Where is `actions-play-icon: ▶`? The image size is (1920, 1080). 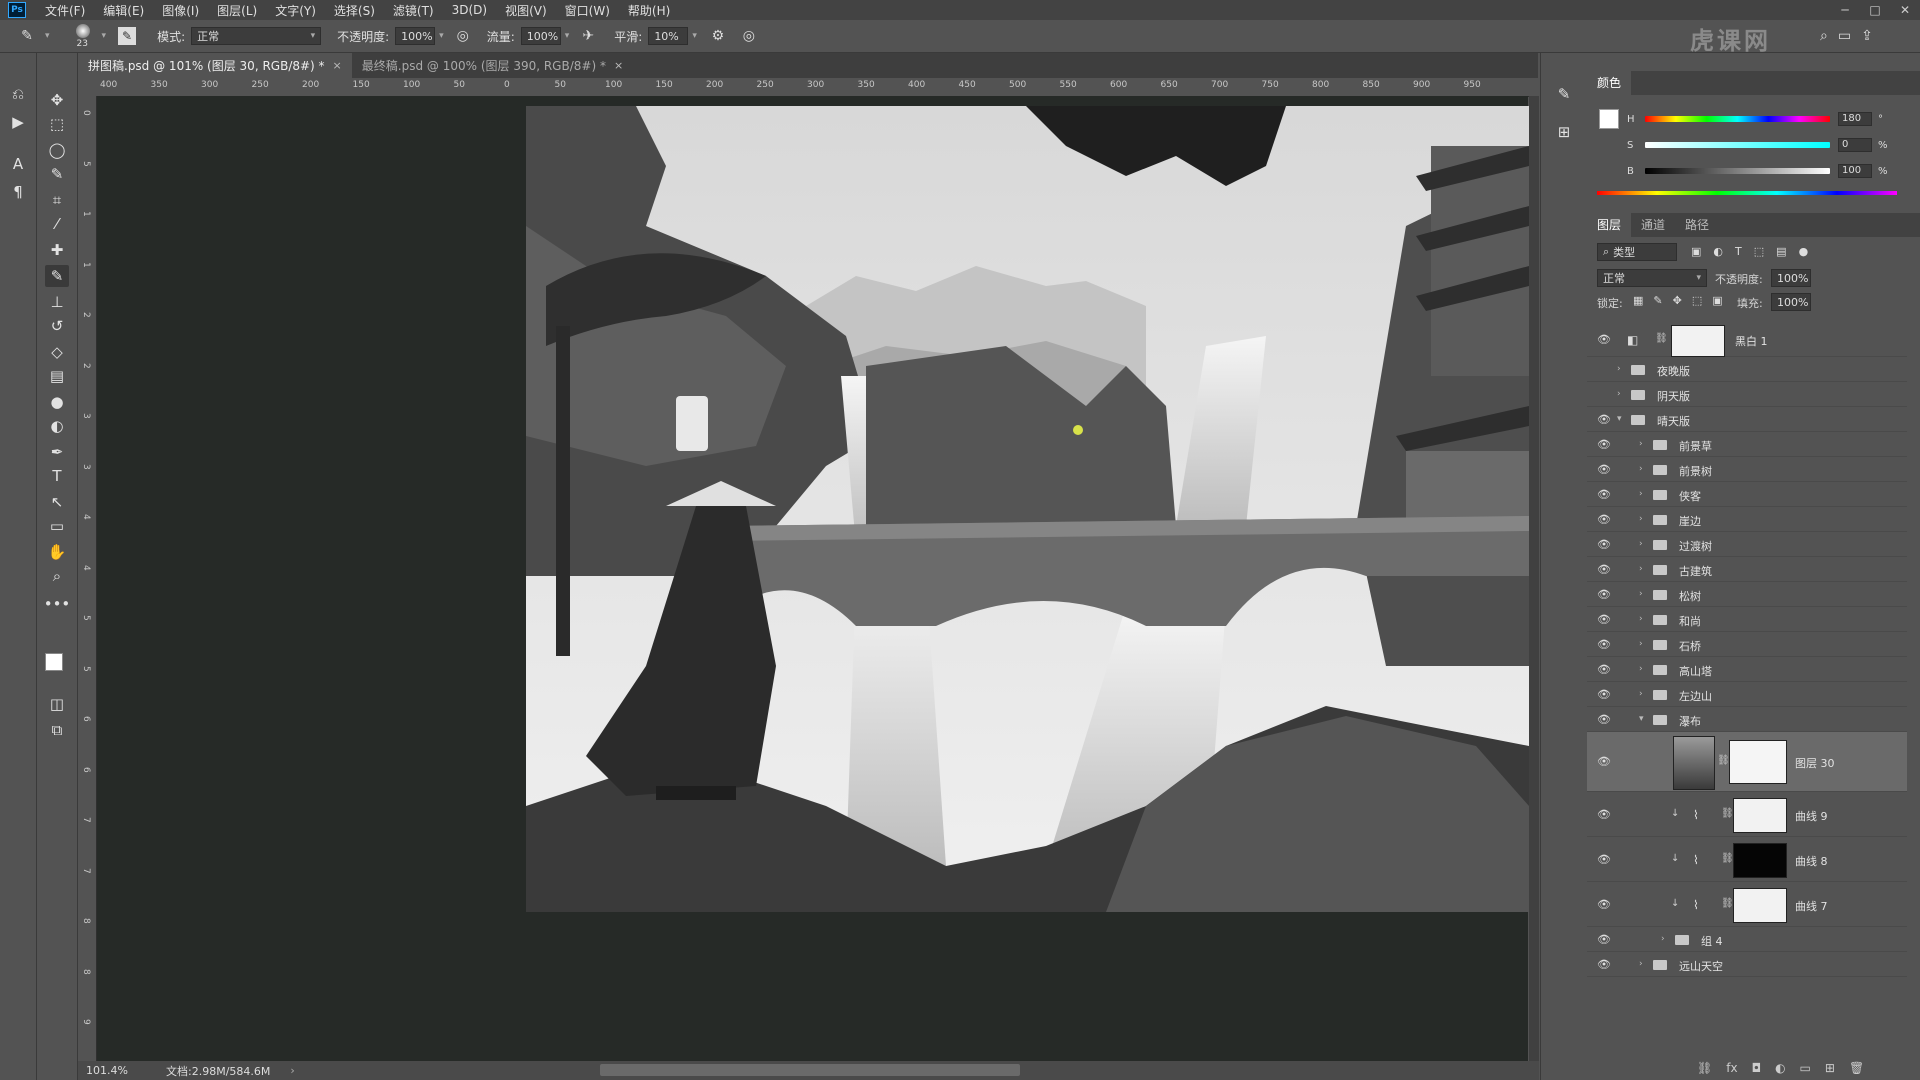
actions-play-icon: ▶ is located at coordinates (18, 122).